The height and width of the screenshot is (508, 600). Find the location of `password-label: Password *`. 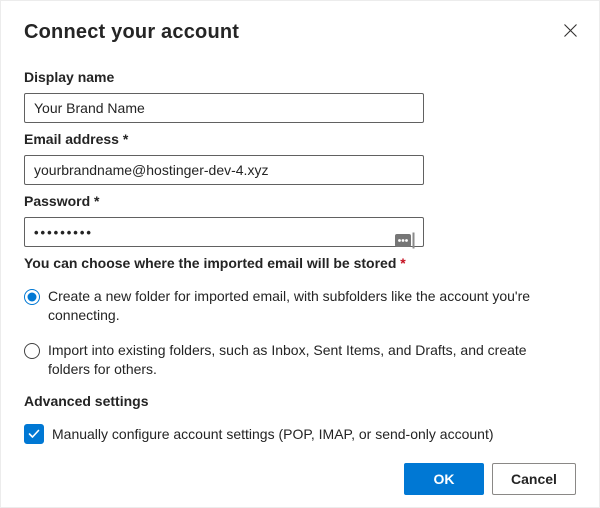

password-label: Password * is located at coordinates (62, 201).